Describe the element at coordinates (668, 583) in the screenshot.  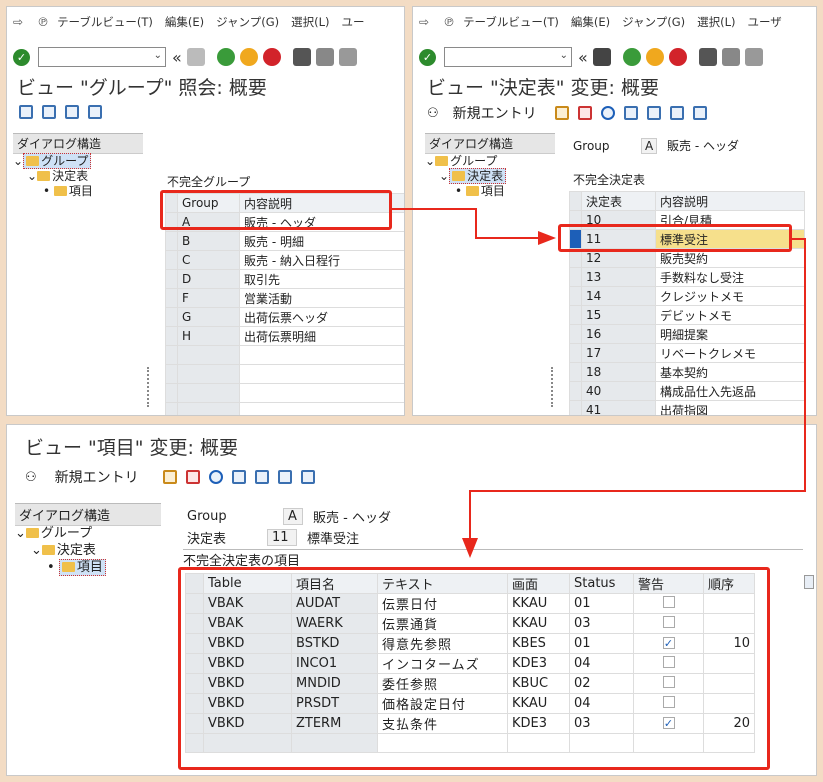
I see `column-header: 警告` at that location.